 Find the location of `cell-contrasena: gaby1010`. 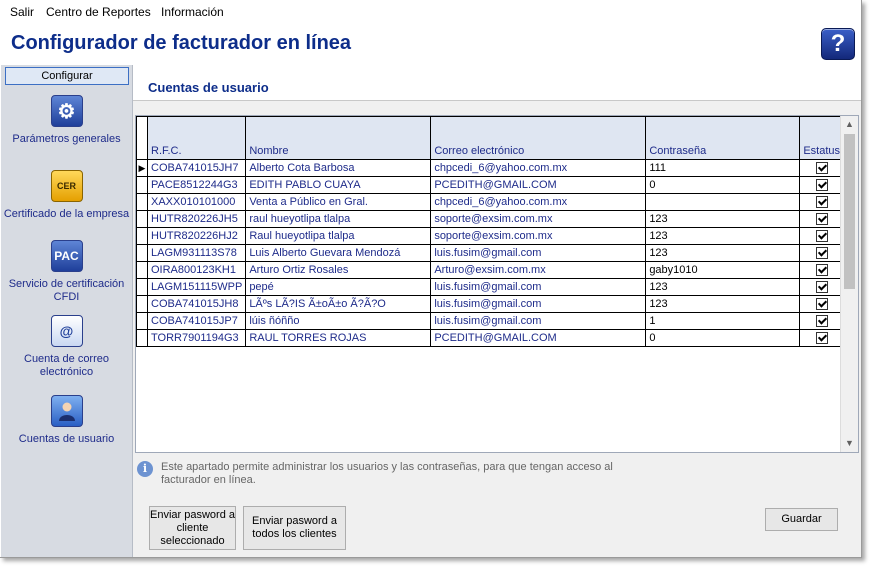

cell-contrasena: gaby1010 is located at coordinates (723, 270).